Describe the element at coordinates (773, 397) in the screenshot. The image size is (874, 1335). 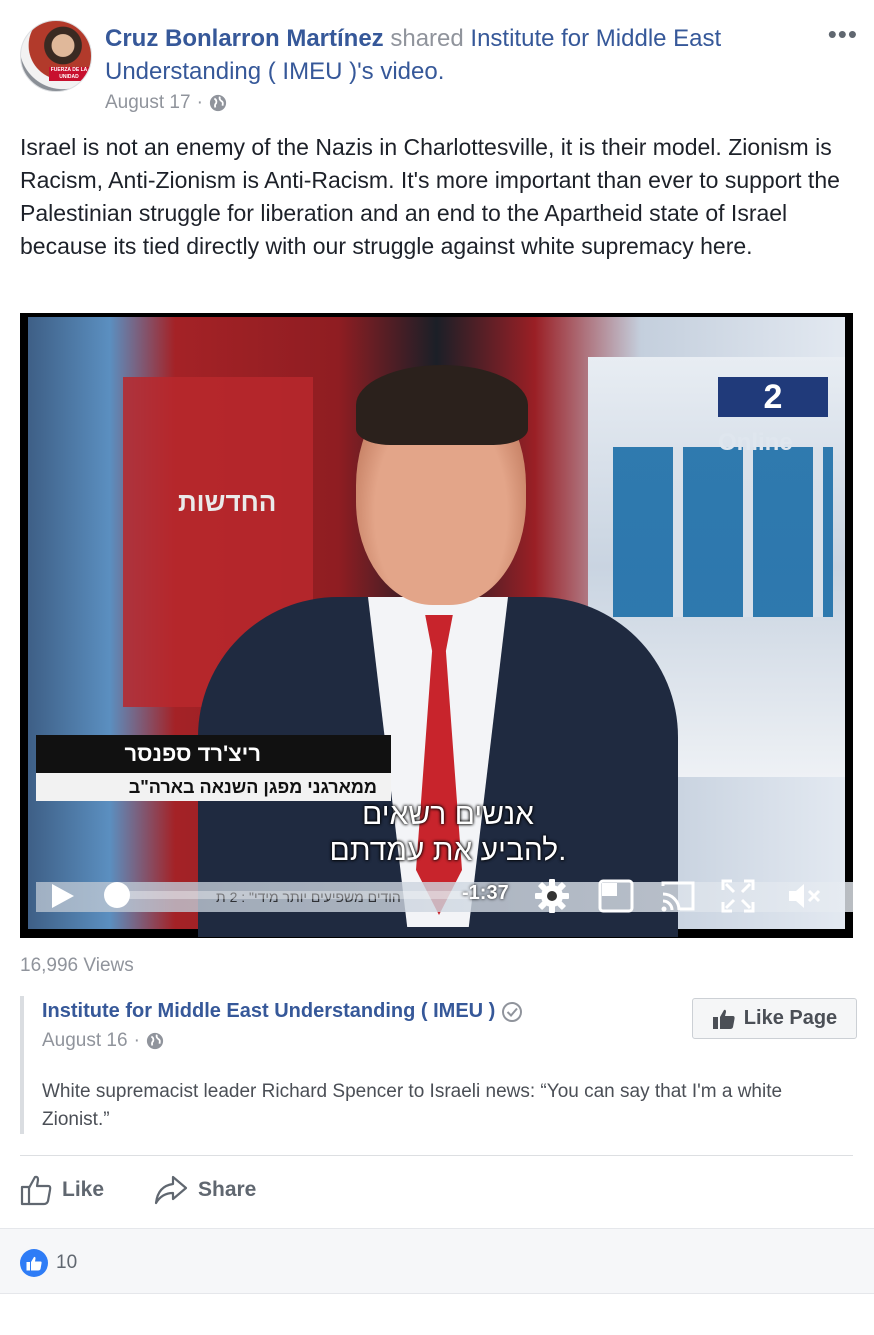
I see `channel-logo: 2` at that location.